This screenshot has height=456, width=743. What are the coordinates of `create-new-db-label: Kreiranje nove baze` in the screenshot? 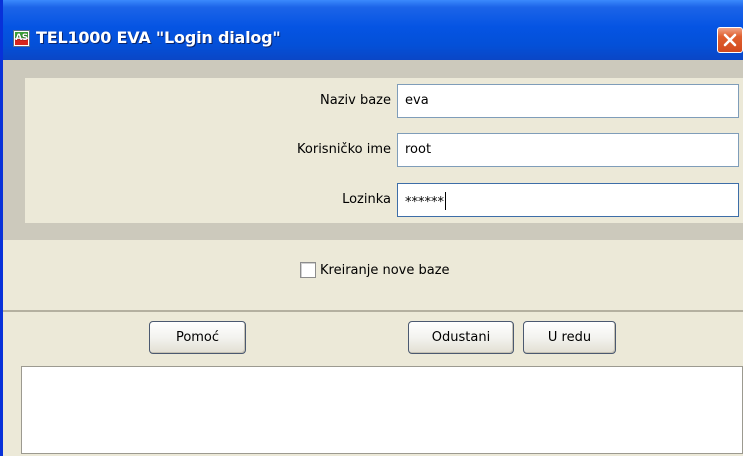 It's located at (385, 270).